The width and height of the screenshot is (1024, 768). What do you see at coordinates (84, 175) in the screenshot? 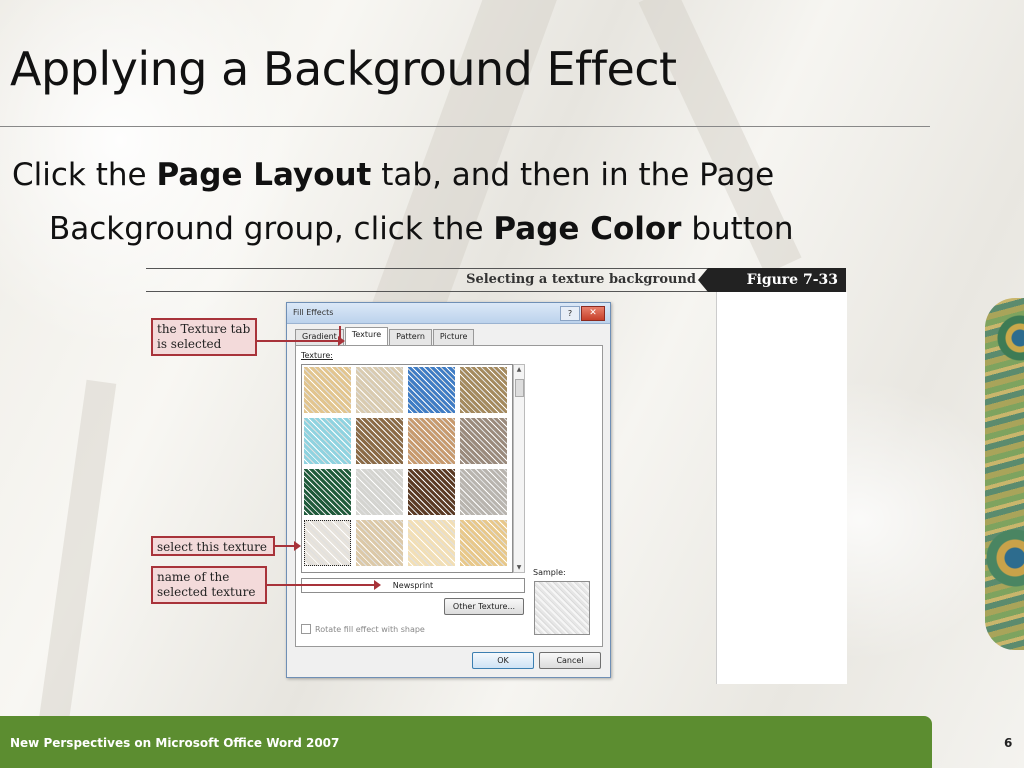
I see `body-text-prefix: Click the` at bounding box center [84, 175].